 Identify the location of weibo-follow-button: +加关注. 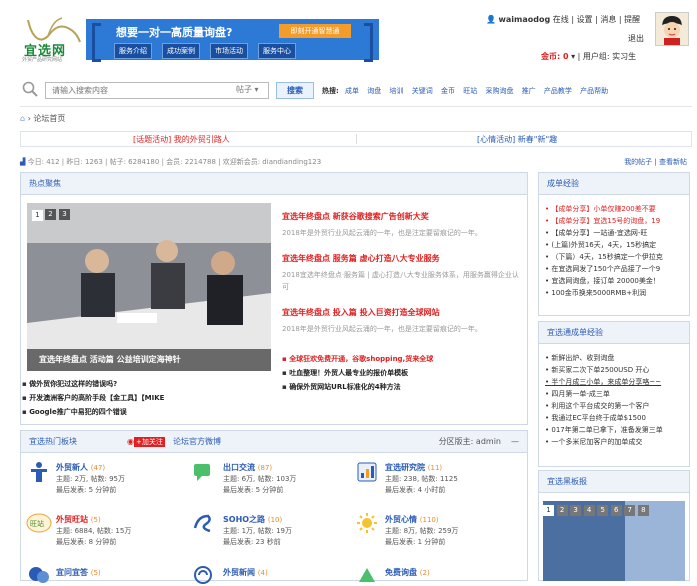
(149, 442).